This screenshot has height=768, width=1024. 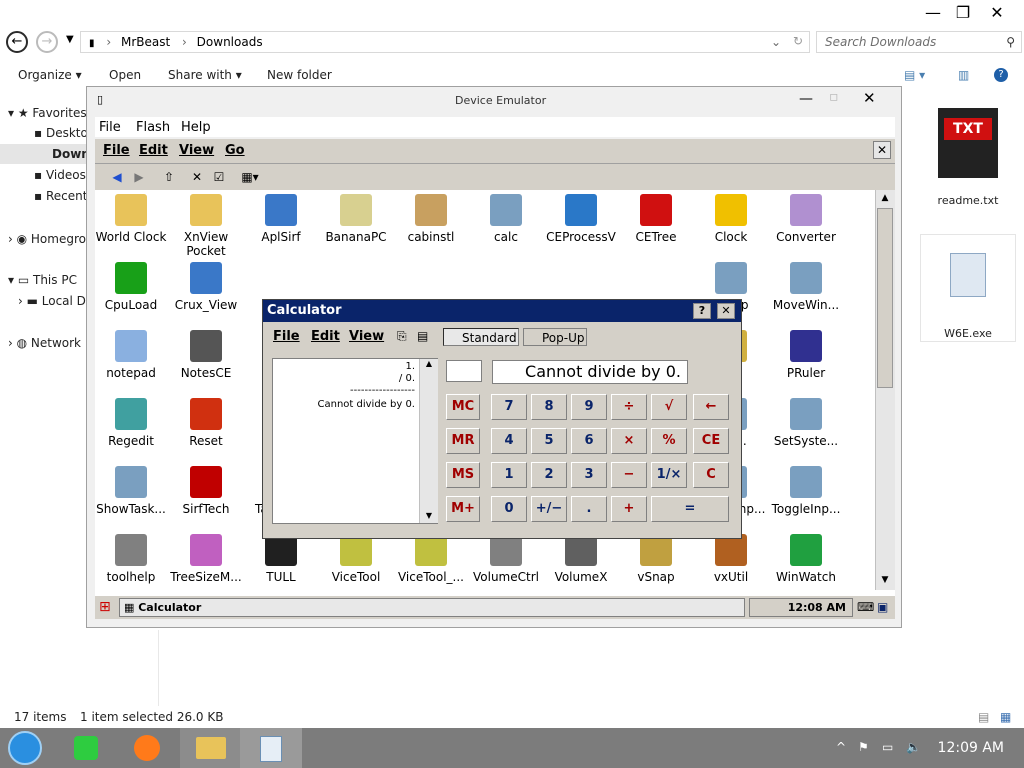 What do you see at coordinates (17, 42) in the screenshot?
I see `back-icon: ←` at bounding box center [17, 42].